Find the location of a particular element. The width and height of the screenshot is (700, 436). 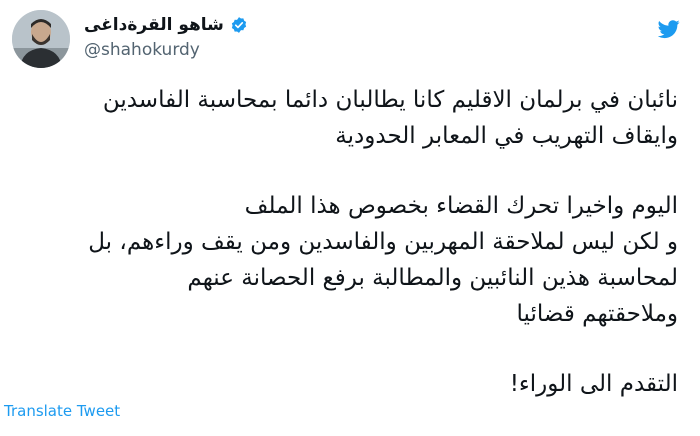

user-avatar-photo-icon is located at coordinates (41, 39).